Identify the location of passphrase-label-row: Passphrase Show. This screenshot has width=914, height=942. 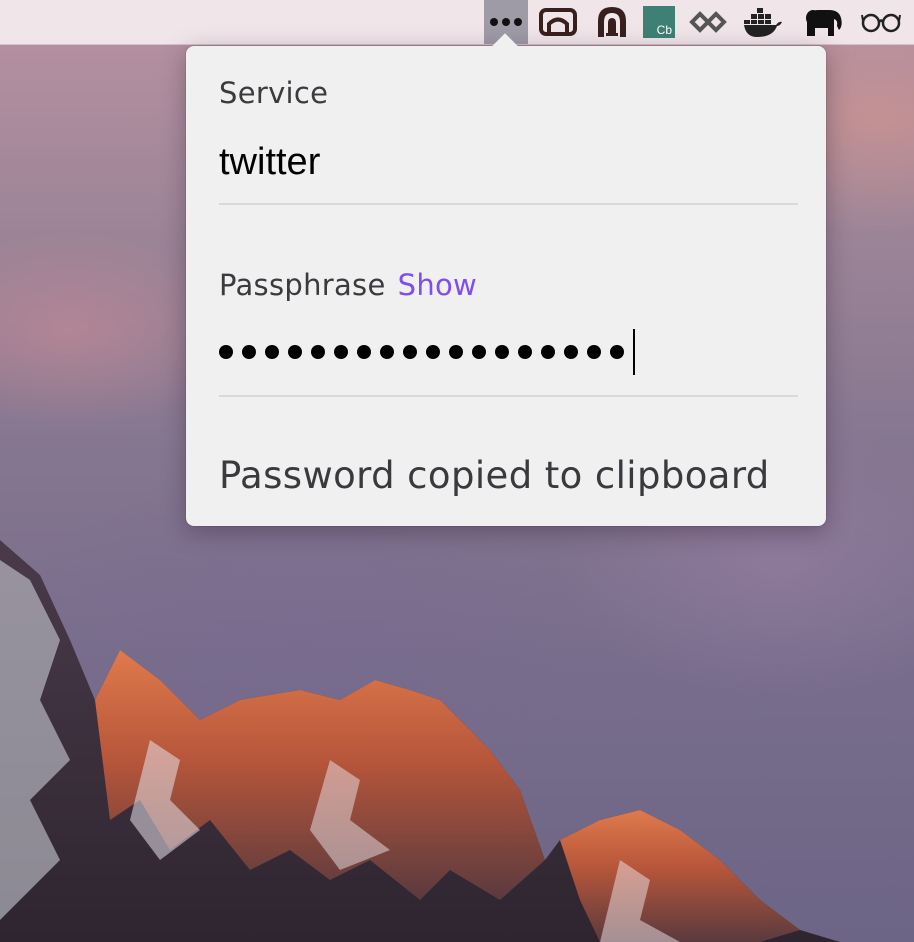
(348, 285).